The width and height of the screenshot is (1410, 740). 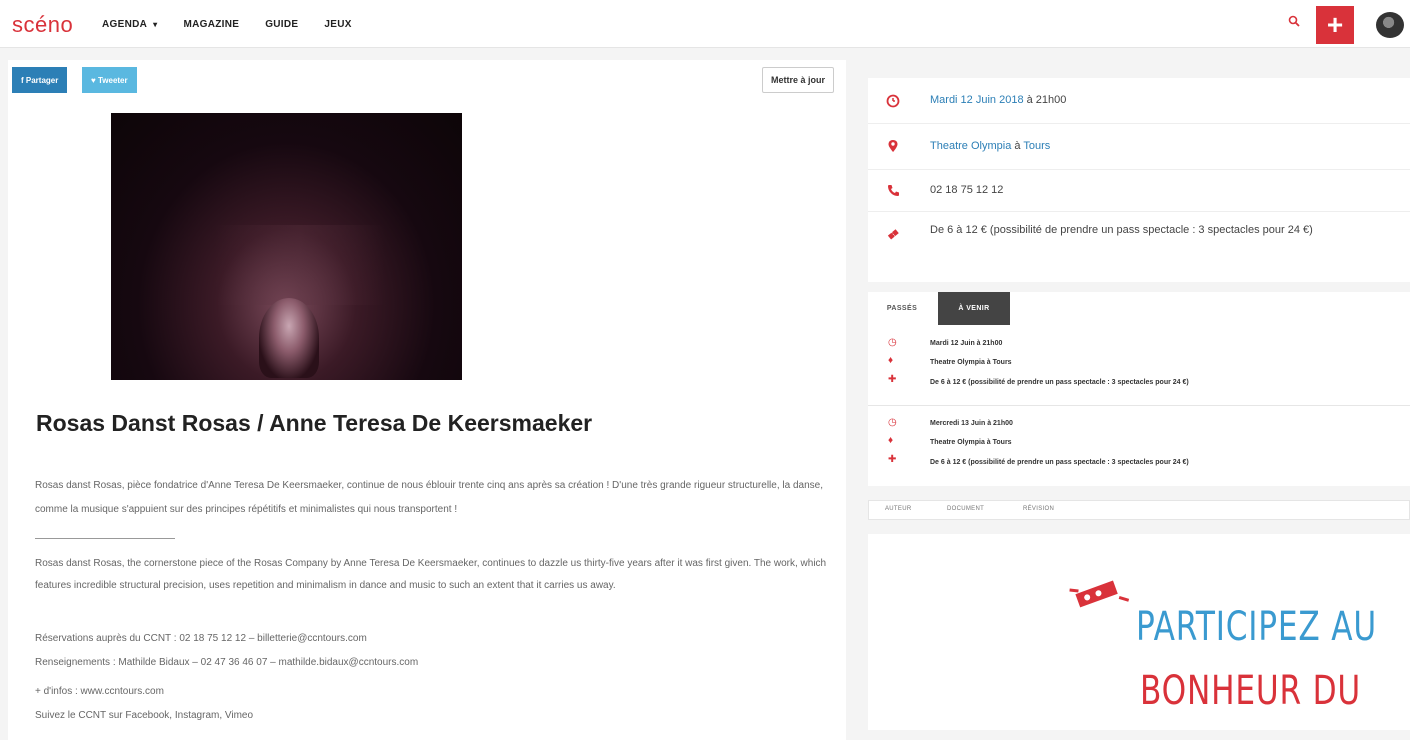 What do you see at coordinates (1256, 627) in the screenshot?
I see `promo-line-1: PARTICIPEZ AU` at bounding box center [1256, 627].